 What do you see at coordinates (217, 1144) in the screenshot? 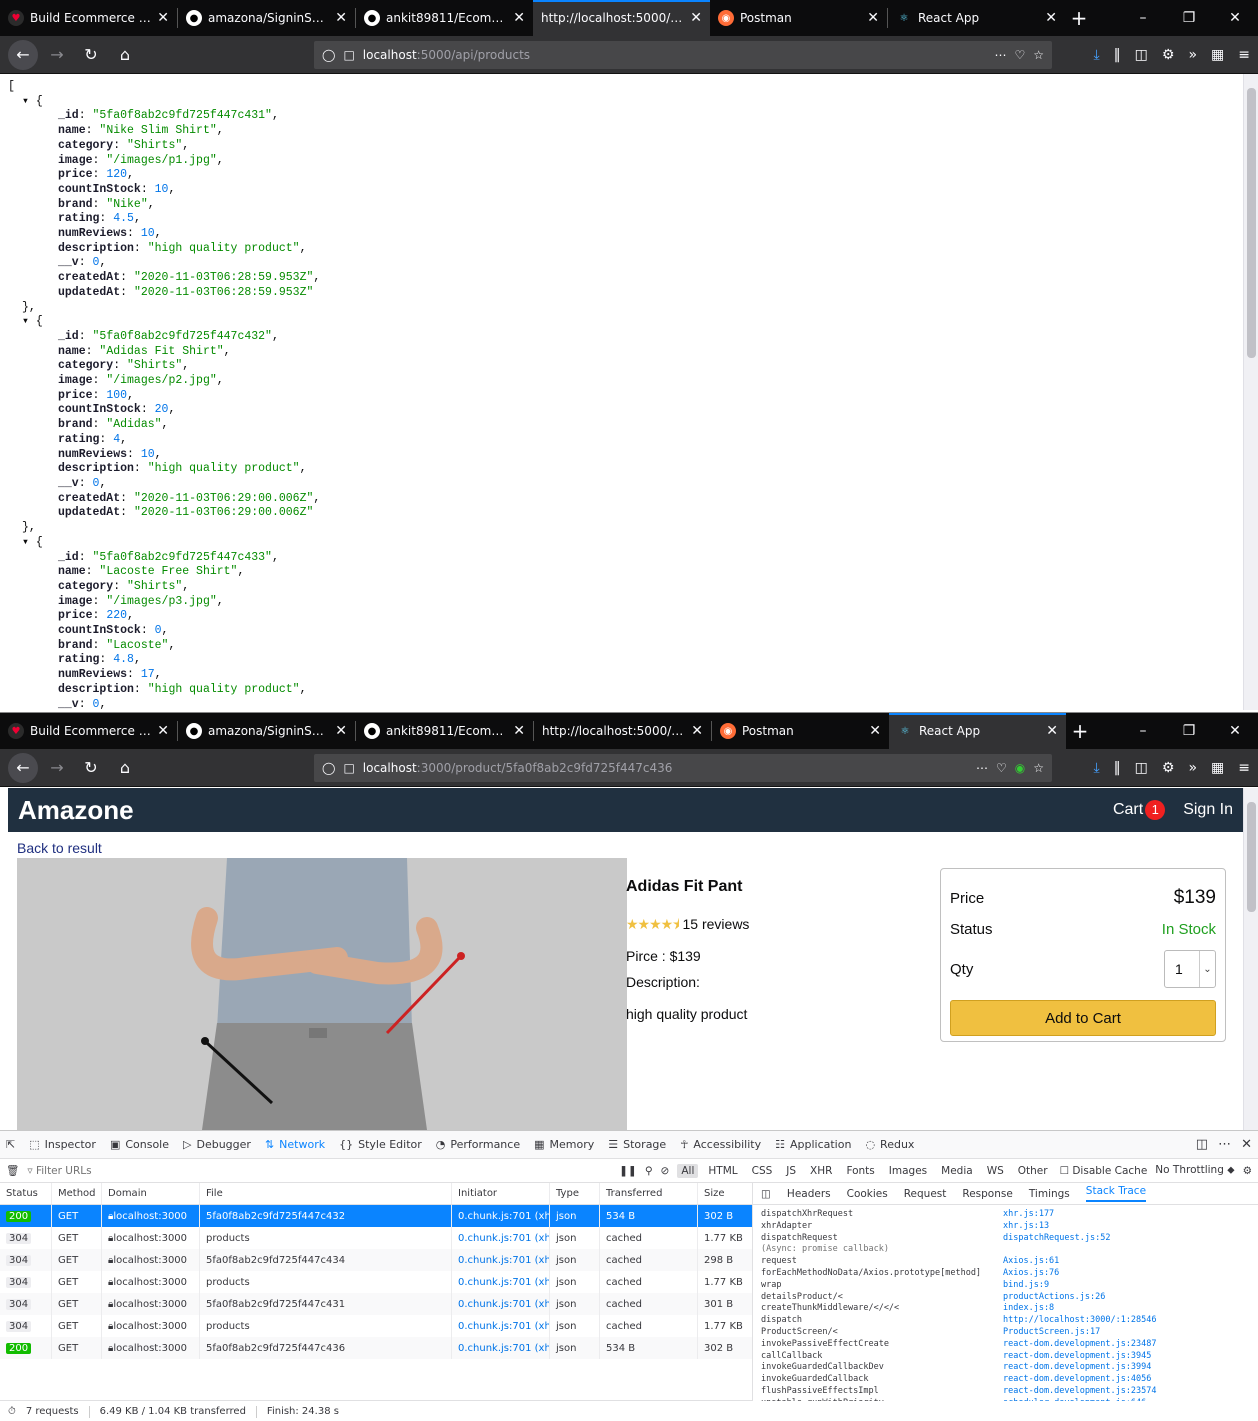
I see `devtools-tab-debugger: ▷ Debugger` at bounding box center [217, 1144].